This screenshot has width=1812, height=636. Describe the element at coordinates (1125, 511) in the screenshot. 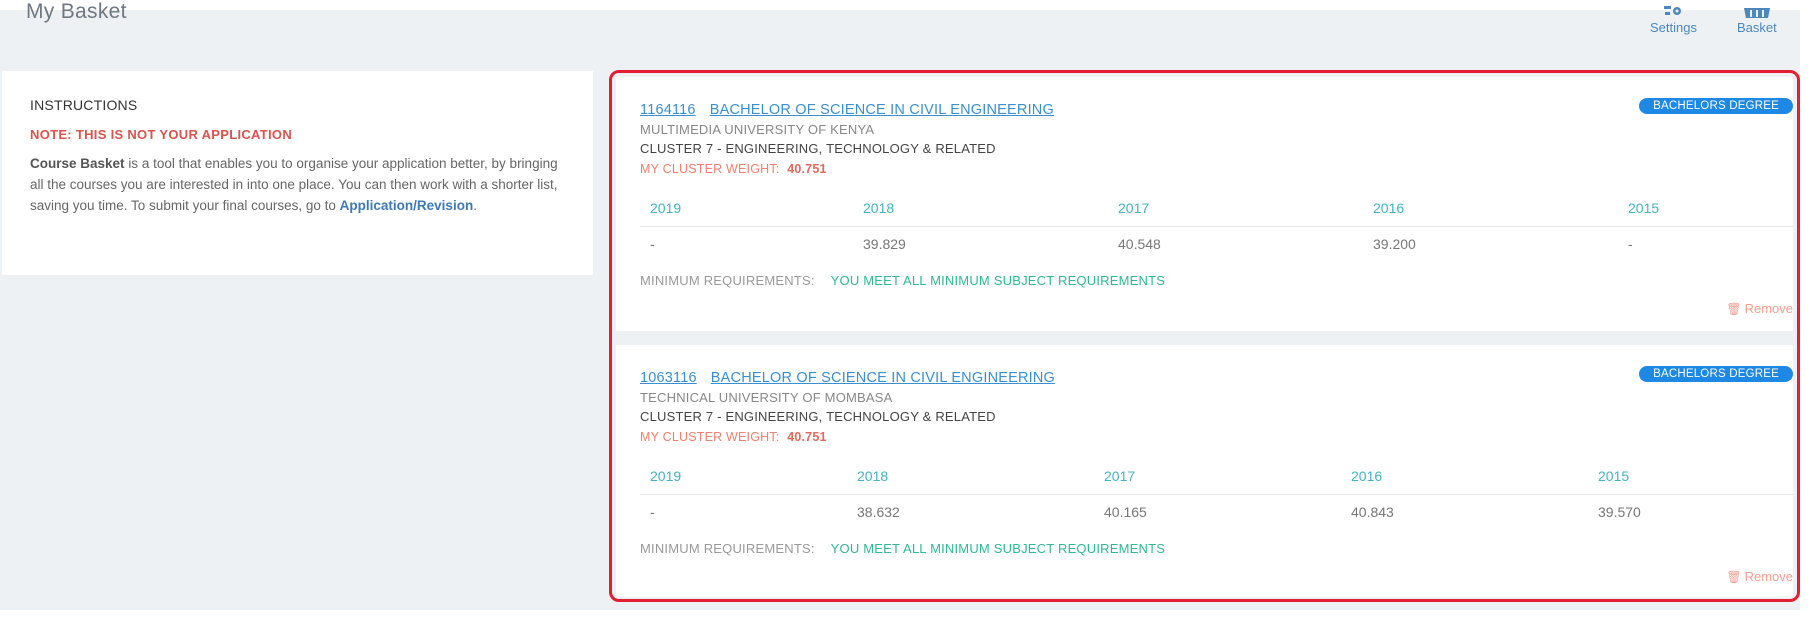

I see `cutoff-value: 40.165` at that location.